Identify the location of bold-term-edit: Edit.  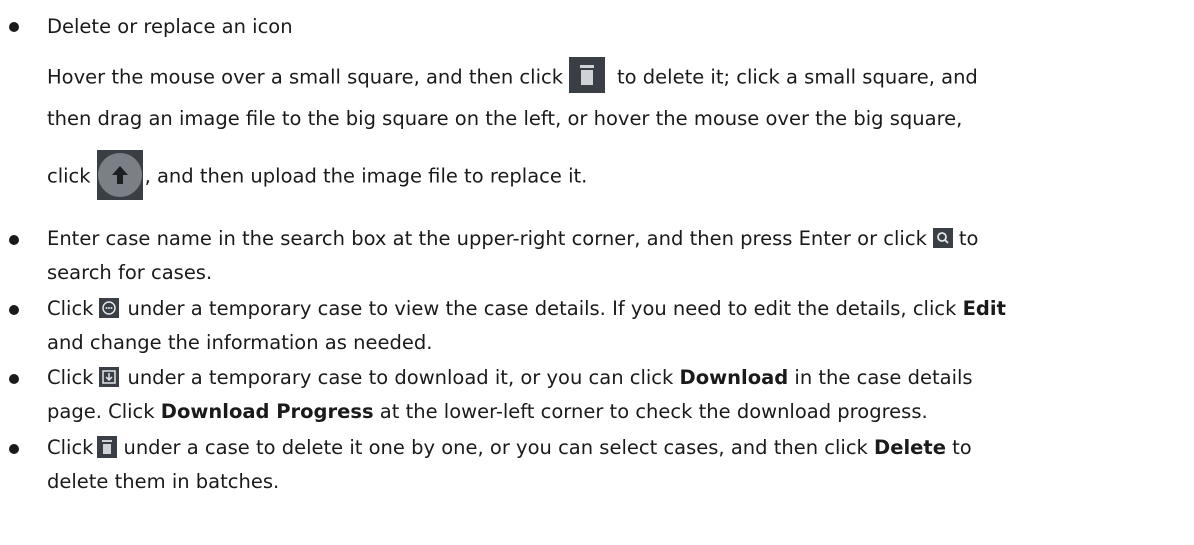
(984, 308).